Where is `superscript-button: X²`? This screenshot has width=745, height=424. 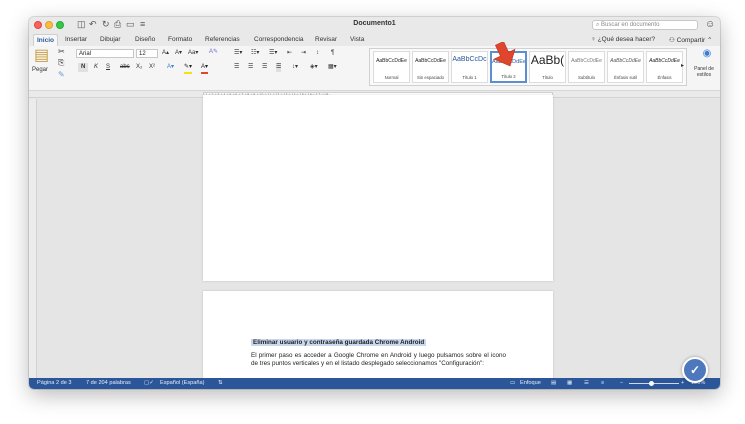
superscript-button: X² is located at coordinates (152, 67).